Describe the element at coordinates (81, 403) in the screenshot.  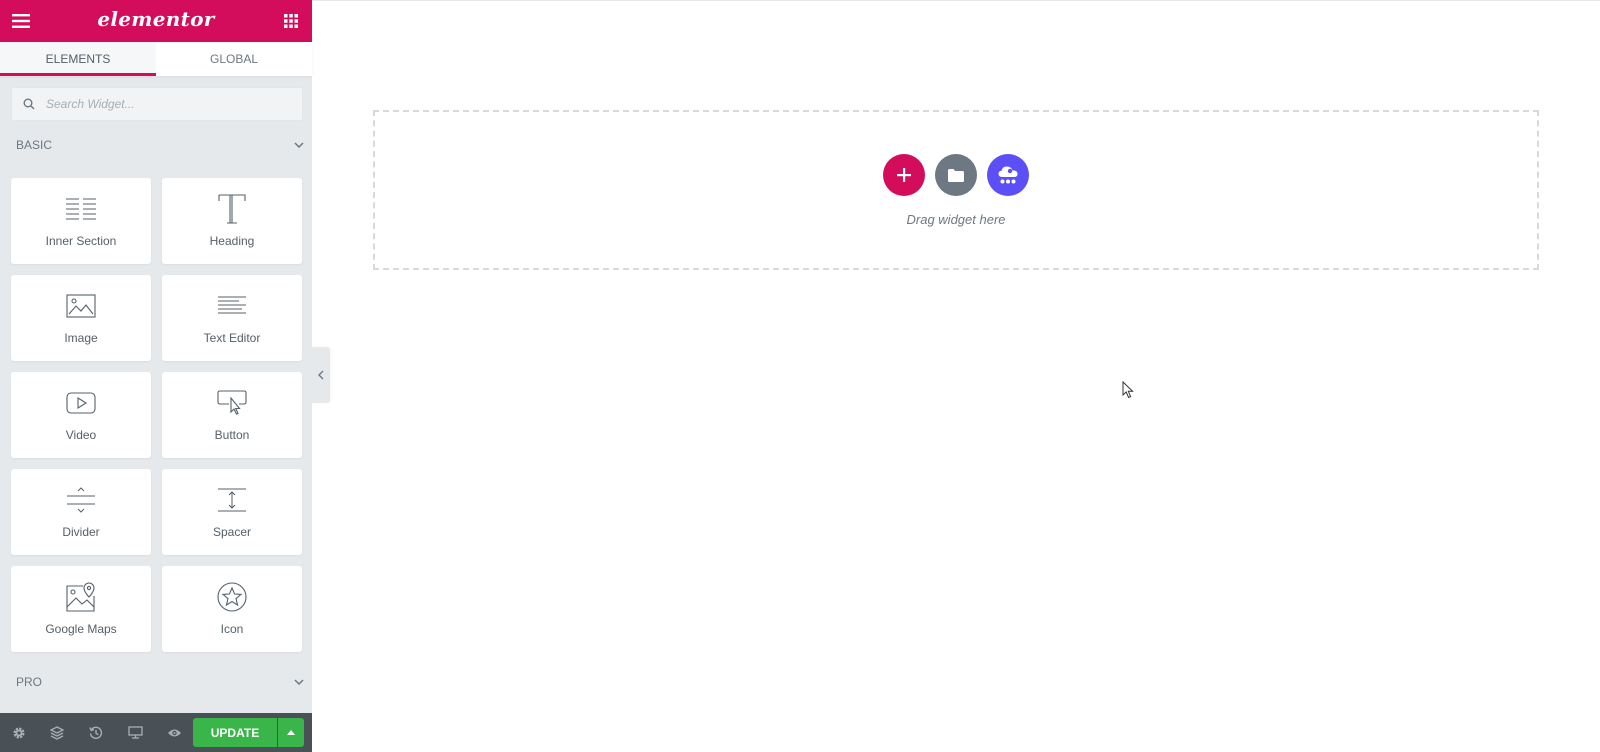
I see `video-icon` at that location.